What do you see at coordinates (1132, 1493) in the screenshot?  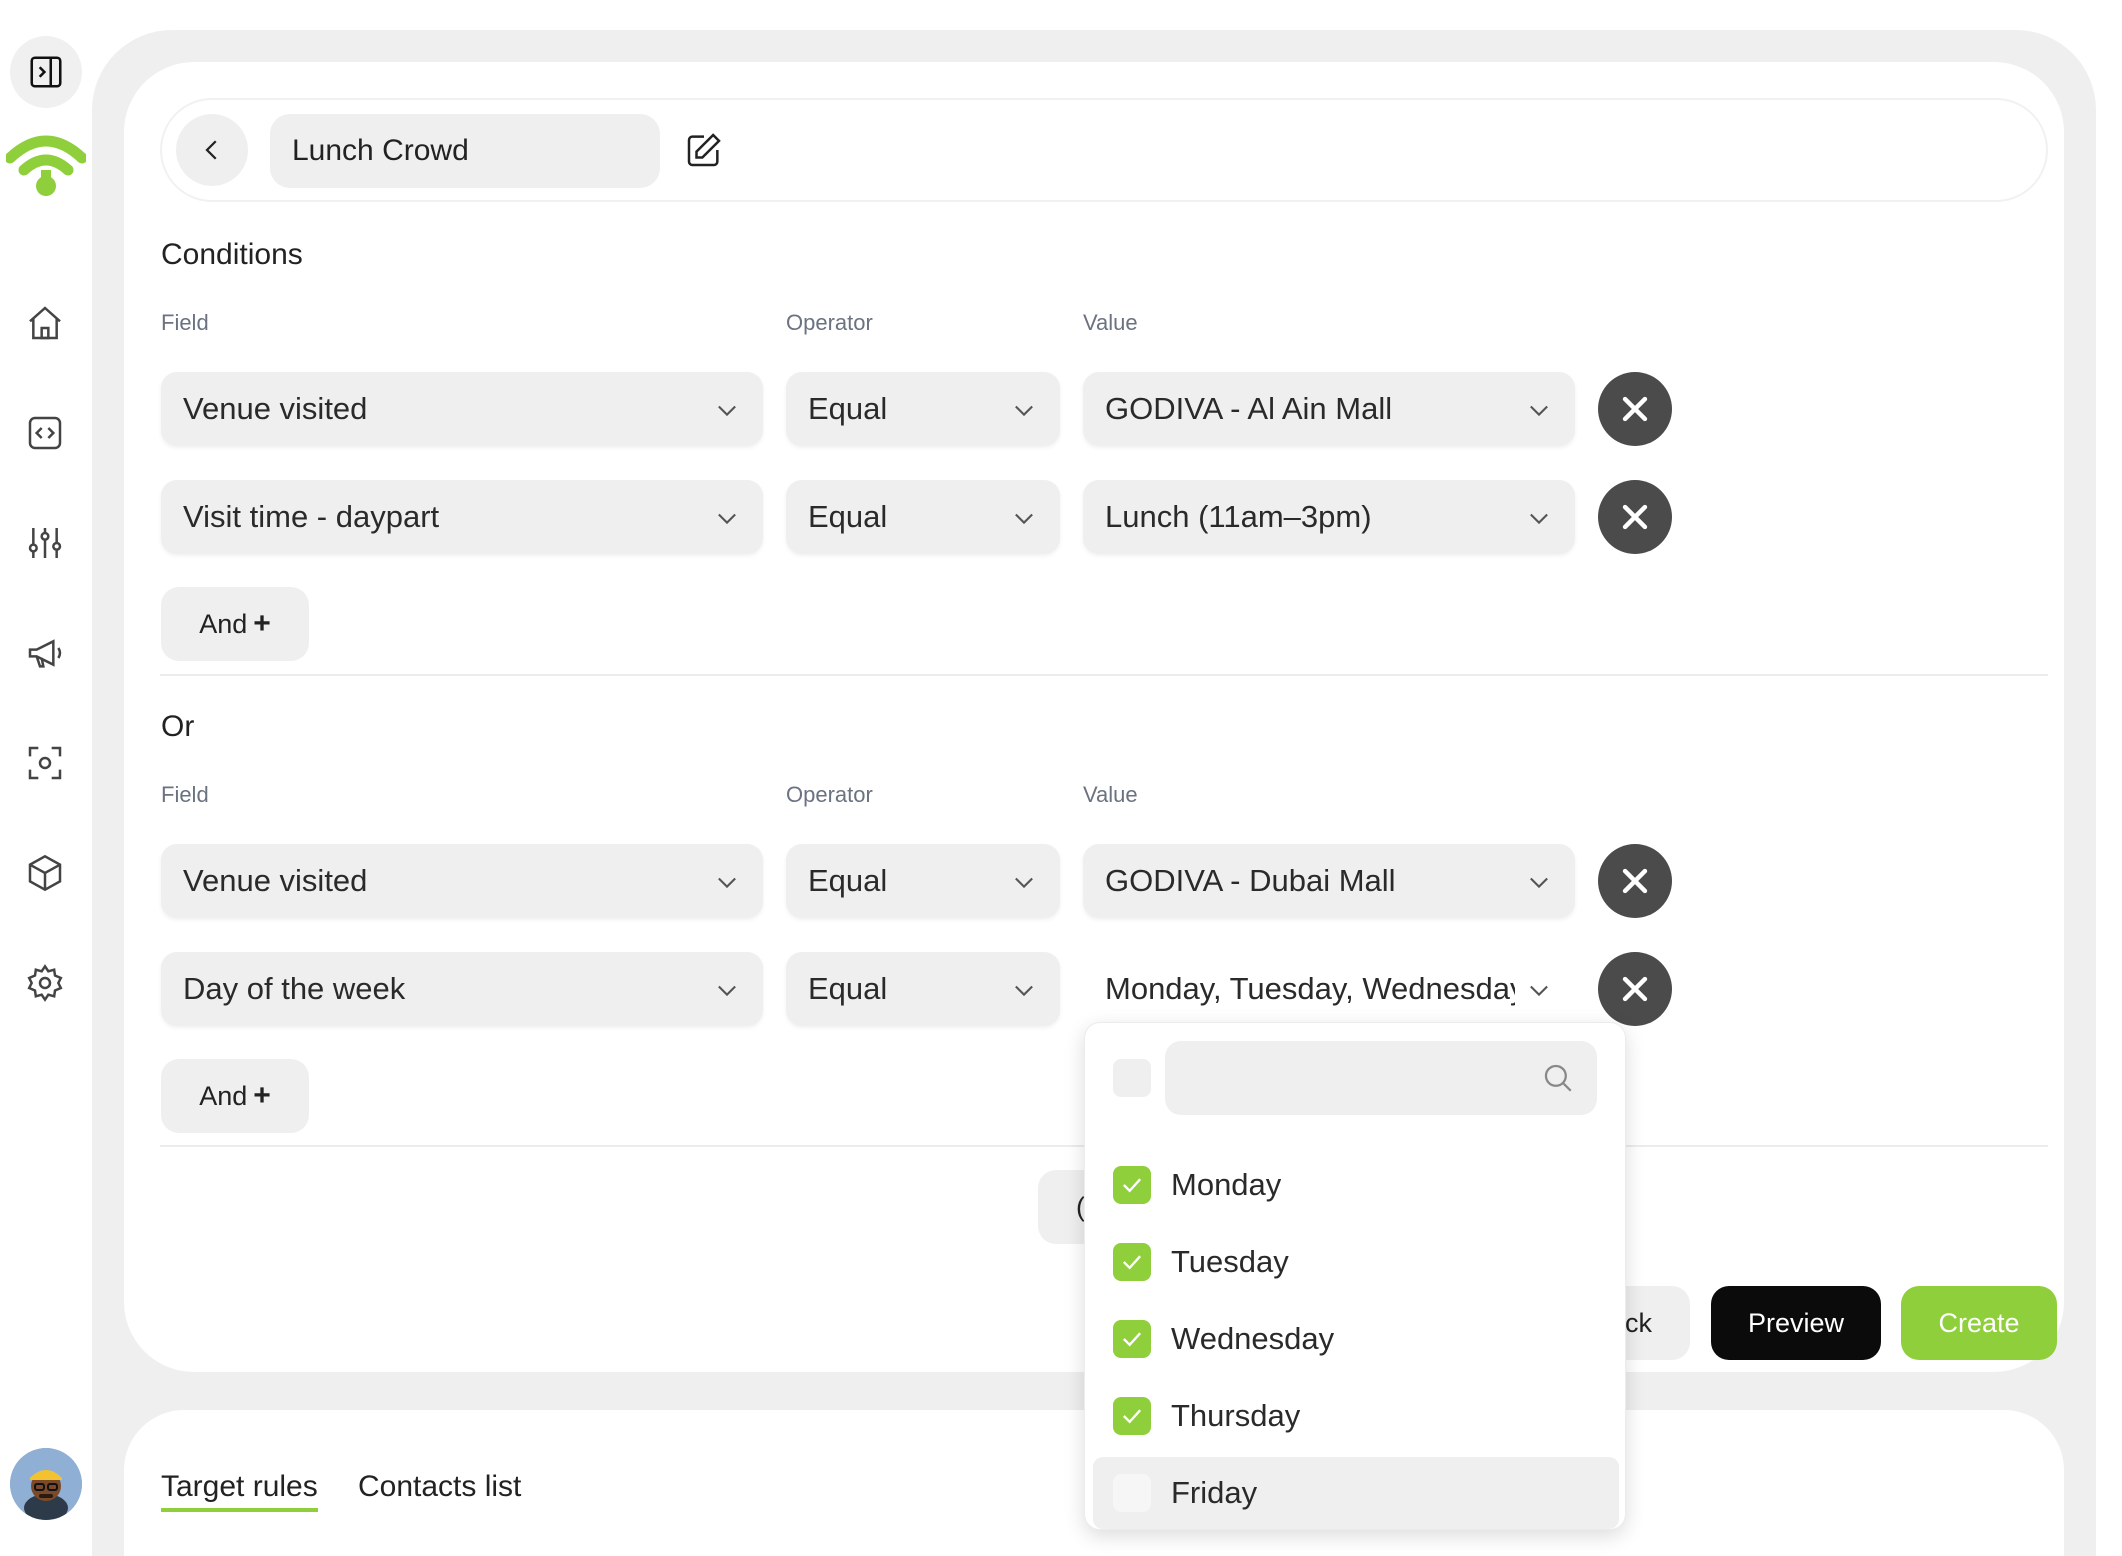 I see `checkbox-unchecked` at bounding box center [1132, 1493].